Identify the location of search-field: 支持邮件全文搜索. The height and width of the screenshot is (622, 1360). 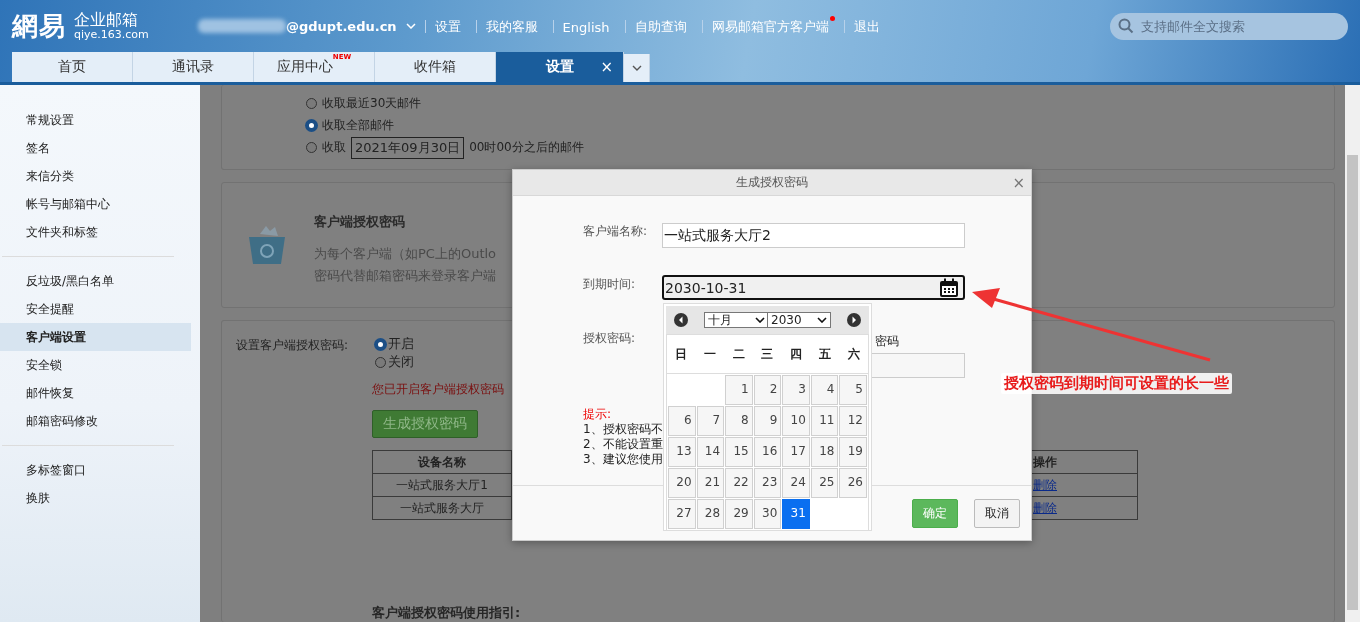
(1241, 26).